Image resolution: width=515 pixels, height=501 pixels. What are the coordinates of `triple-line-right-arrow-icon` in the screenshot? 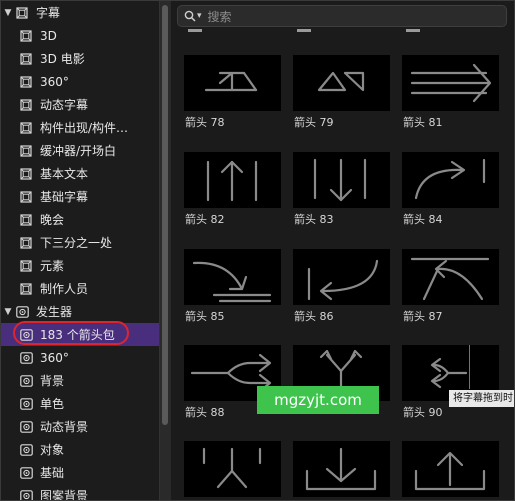 It's located at (451, 83).